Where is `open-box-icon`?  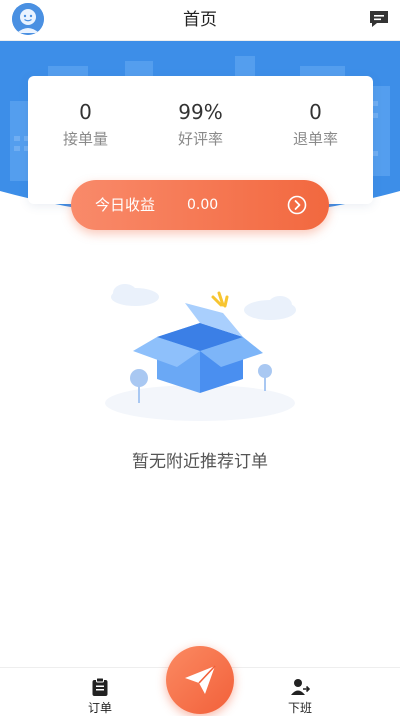
open-box-icon is located at coordinates (200, 352).